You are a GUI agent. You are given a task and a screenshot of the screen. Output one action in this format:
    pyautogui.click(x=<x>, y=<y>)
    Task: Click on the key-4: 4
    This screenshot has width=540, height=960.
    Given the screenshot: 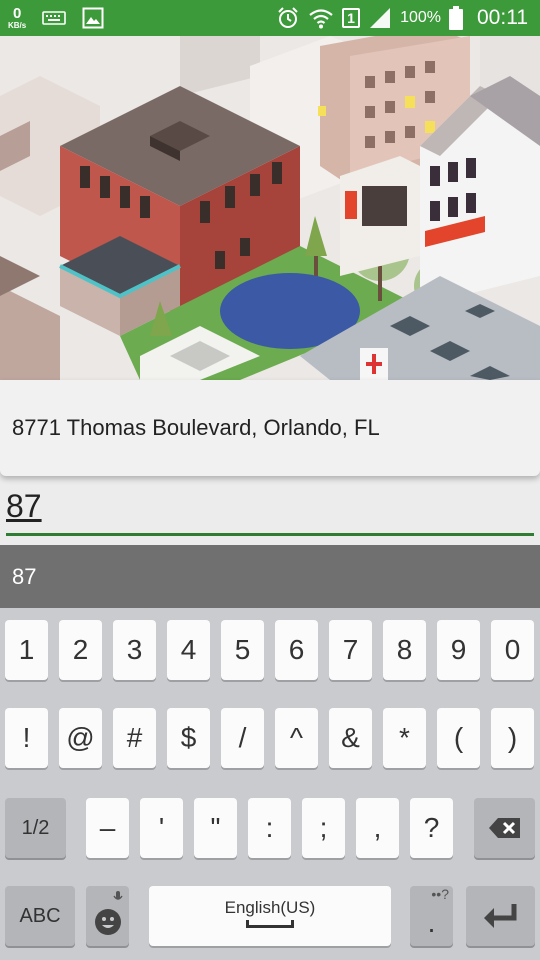 What is the action you would take?
    pyautogui.click(x=188, y=650)
    